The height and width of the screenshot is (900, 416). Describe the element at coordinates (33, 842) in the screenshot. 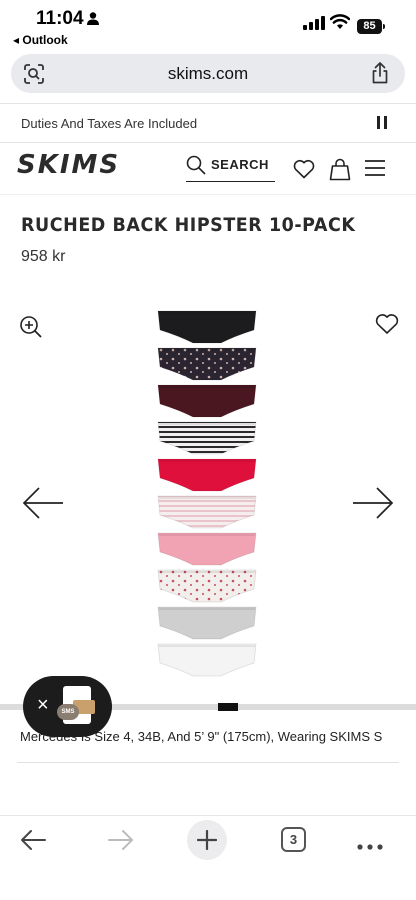

I see `back-icon` at that location.